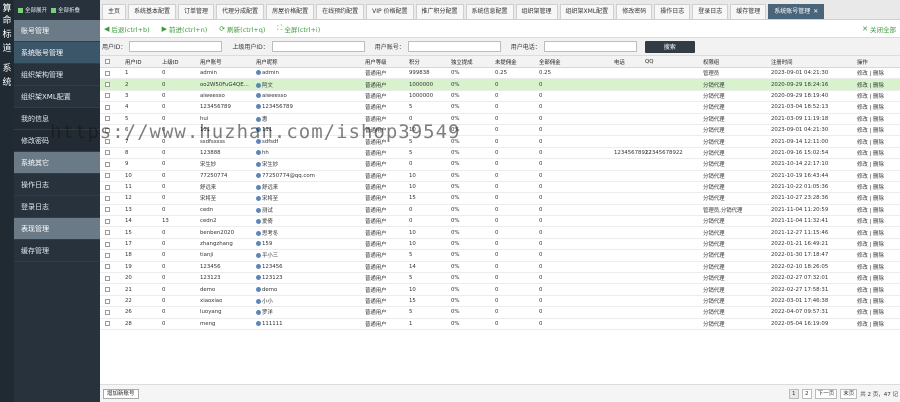 This screenshot has height=402, width=900. I want to click on tab: 登录日志, so click(710, 11).